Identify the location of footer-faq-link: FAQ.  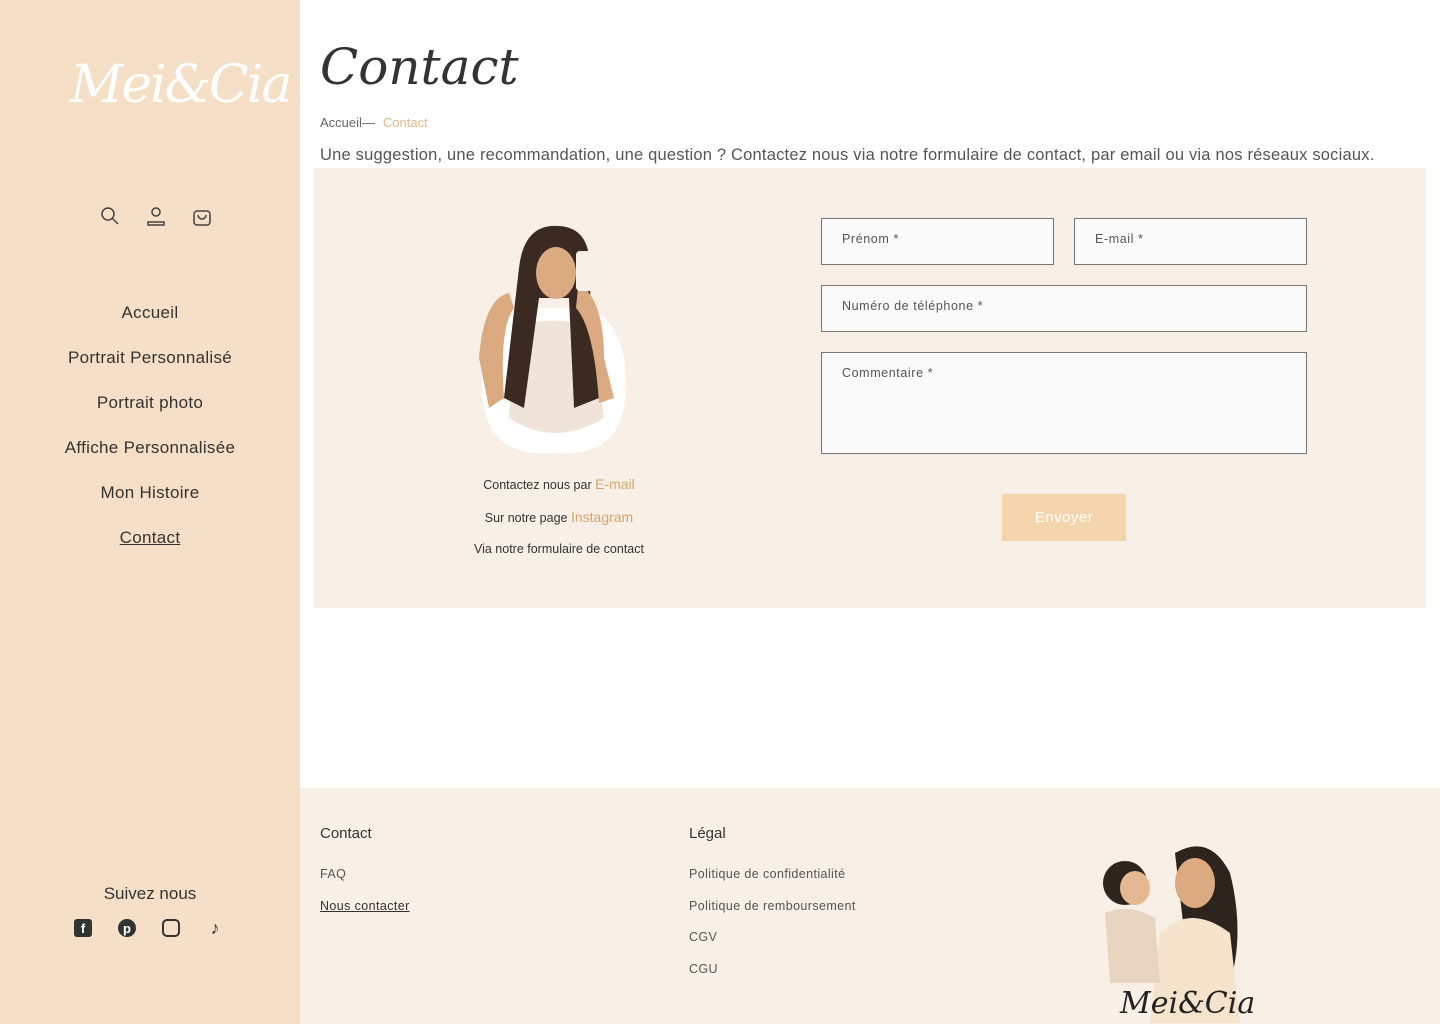
(333, 874).